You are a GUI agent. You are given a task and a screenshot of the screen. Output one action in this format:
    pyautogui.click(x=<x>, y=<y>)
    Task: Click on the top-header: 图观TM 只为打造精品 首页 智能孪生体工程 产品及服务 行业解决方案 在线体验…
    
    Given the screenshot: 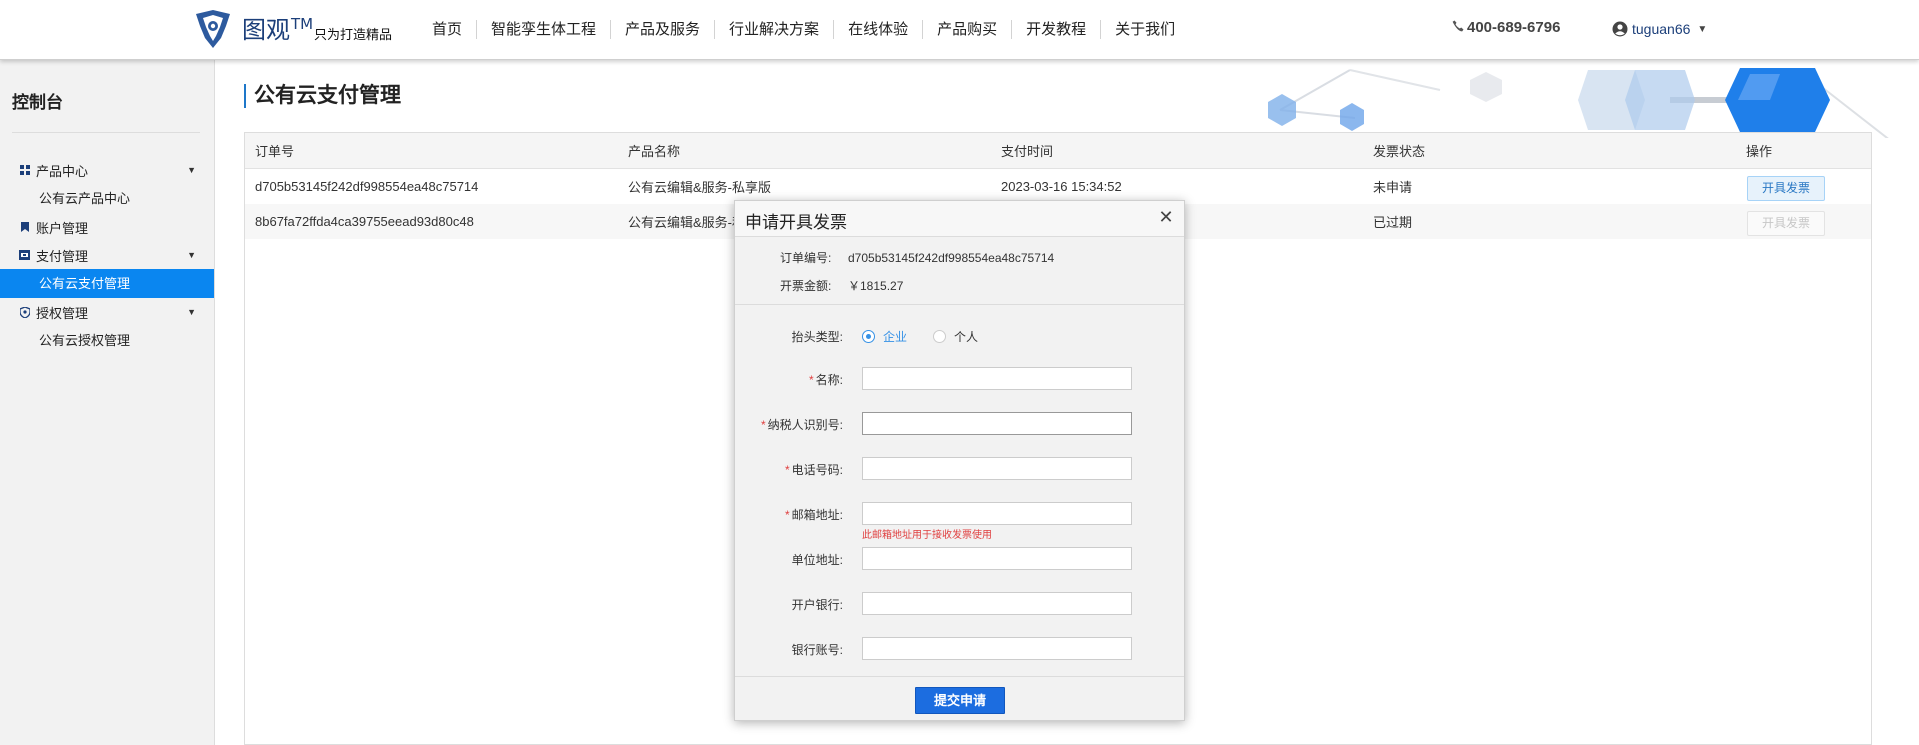 What is the action you would take?
    pyautogui.click(x=959, y=30)
    